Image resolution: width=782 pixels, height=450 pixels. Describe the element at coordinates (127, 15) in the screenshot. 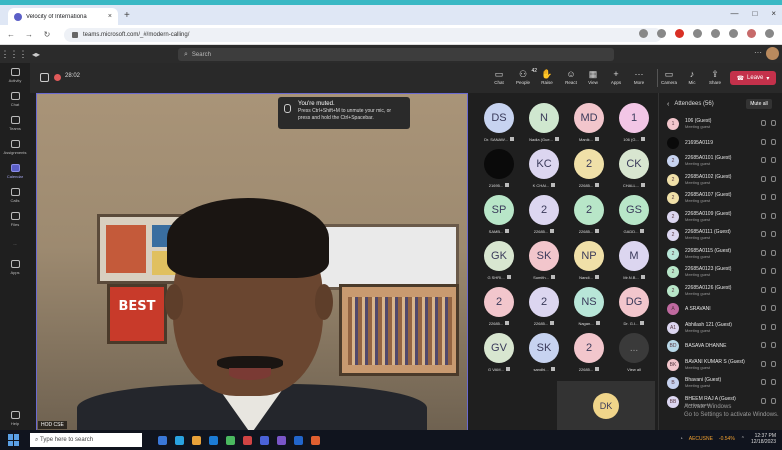

I see `new-tab-button: +` at that location.